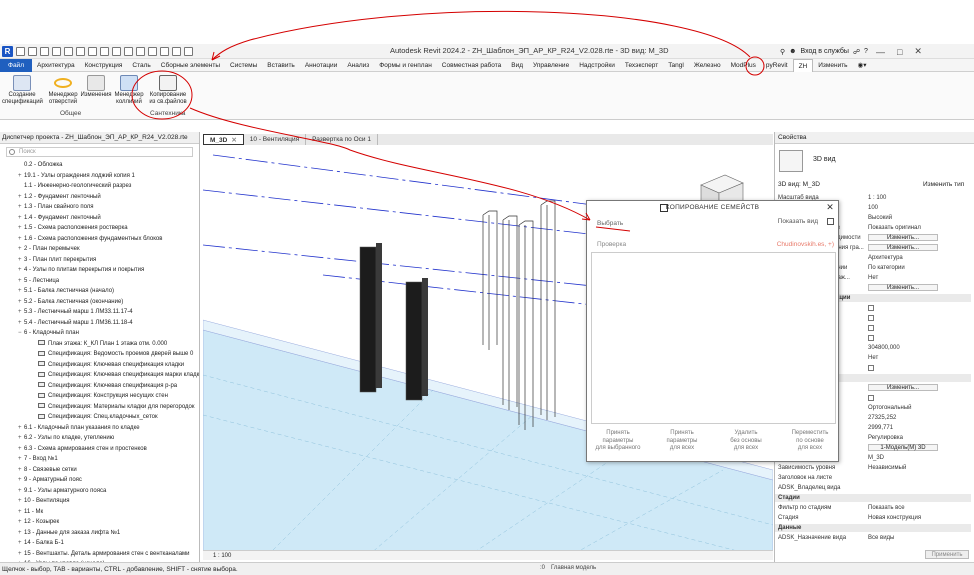 The image size is (974, 575). Describe the element at coordinates (746, 441) in the screenshot. I see `delete-without-host-button: Удалить без основы для всех` at that location.